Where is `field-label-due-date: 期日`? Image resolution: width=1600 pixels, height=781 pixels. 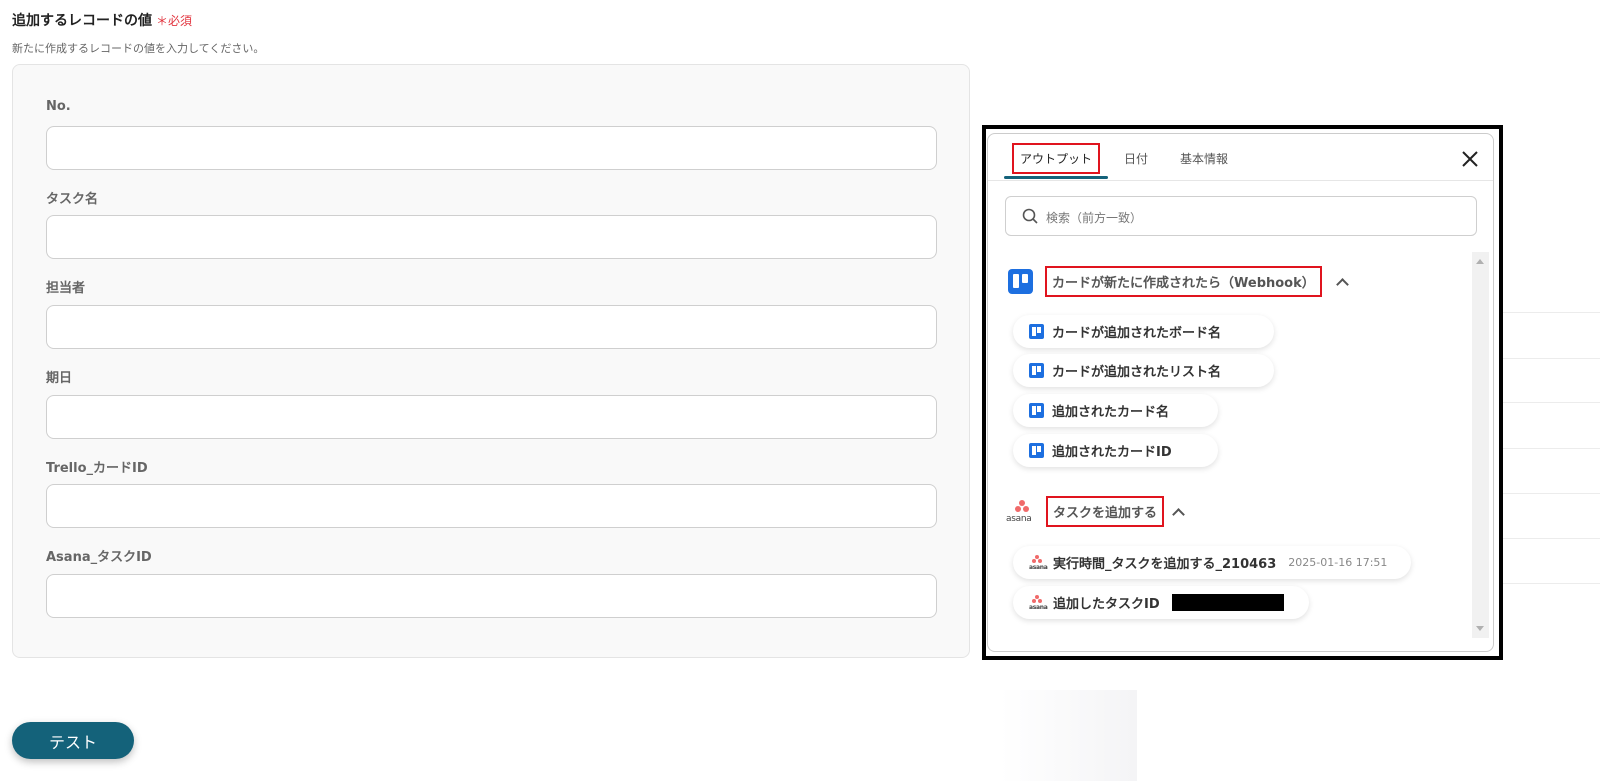 field-label-due-date: 期日 is located at coordinates (59, 378).